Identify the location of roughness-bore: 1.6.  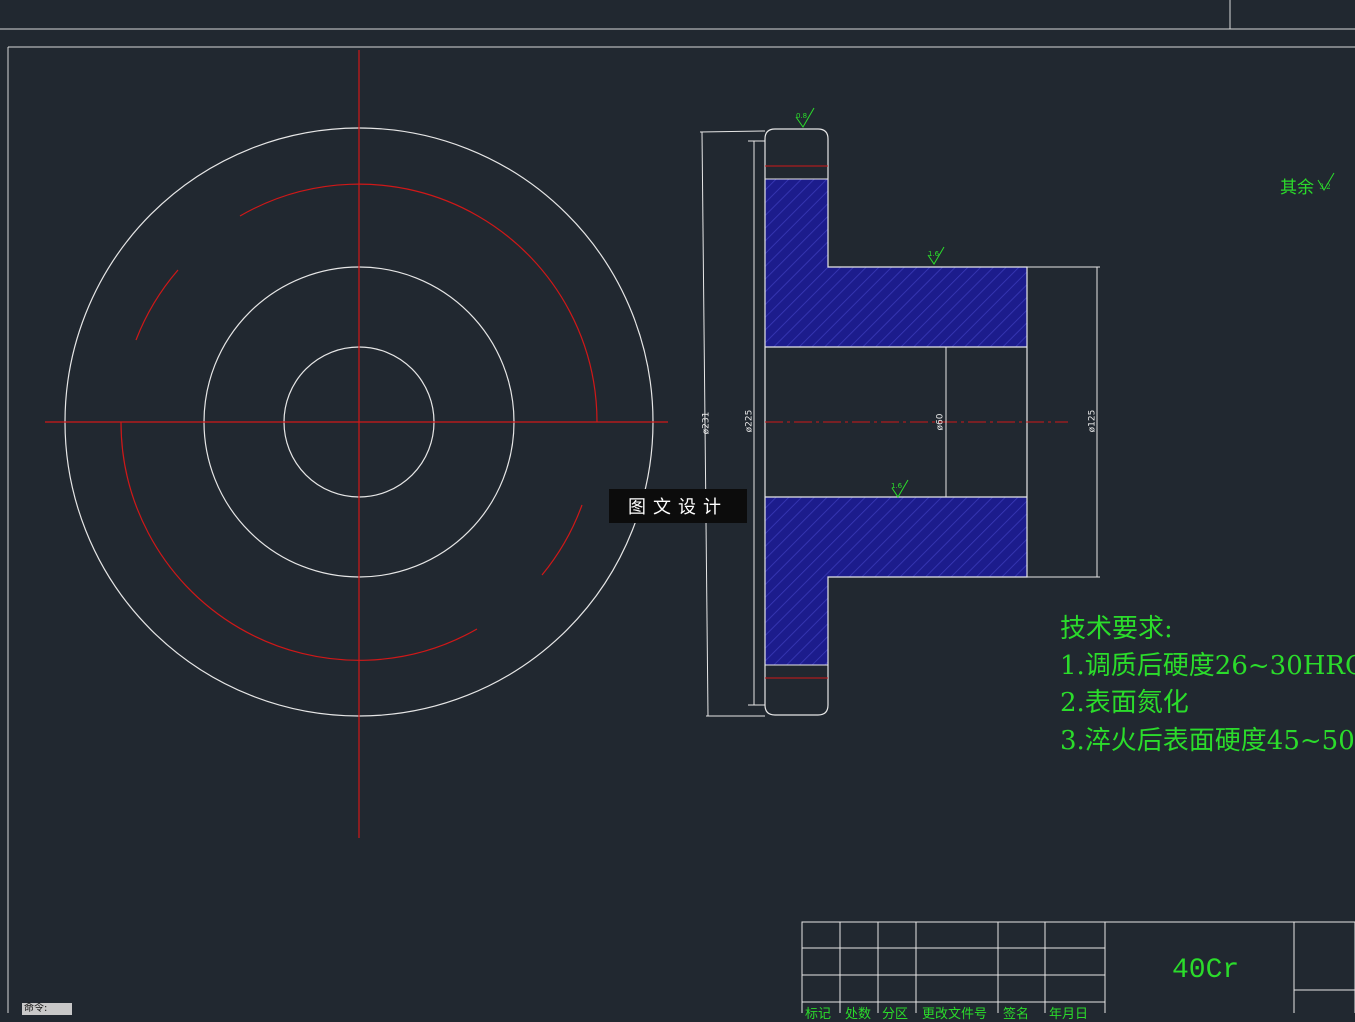
(897, 486).